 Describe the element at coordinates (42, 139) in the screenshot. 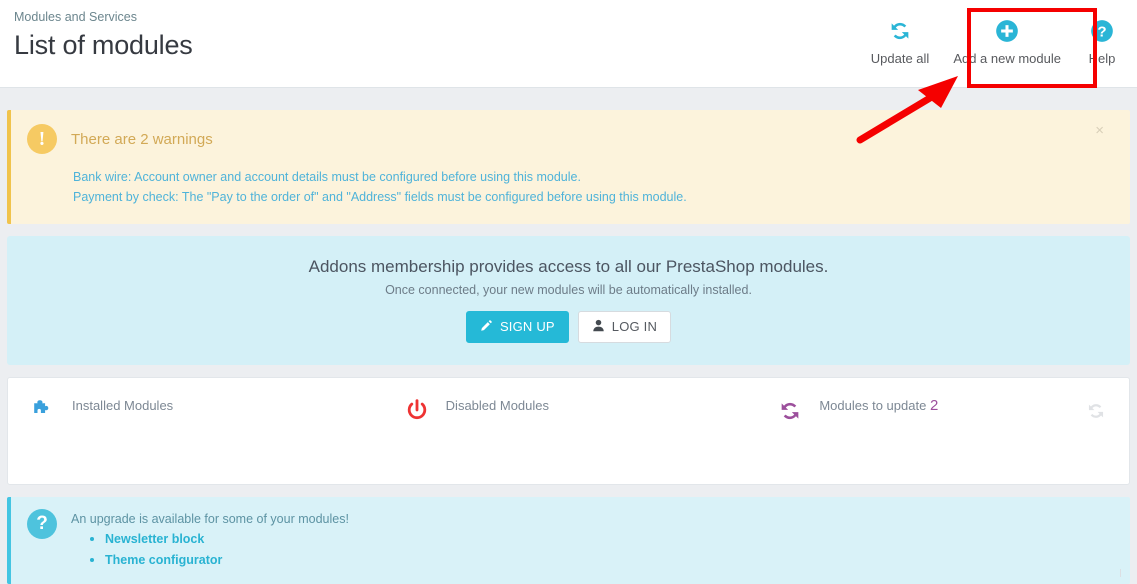

I see `warning-exclamation-icon: !` at that location.